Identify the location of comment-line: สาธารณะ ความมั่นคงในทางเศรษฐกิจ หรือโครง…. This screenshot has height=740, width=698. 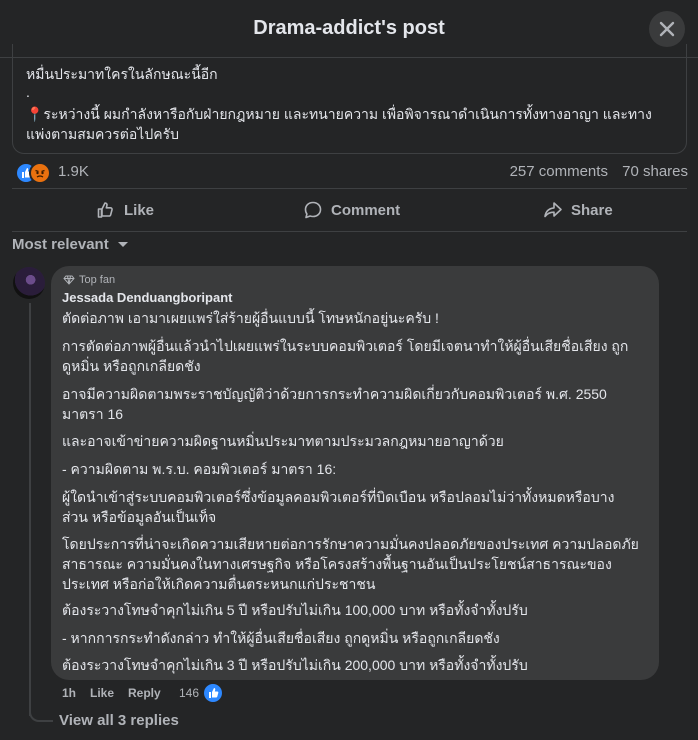
(337, 564).